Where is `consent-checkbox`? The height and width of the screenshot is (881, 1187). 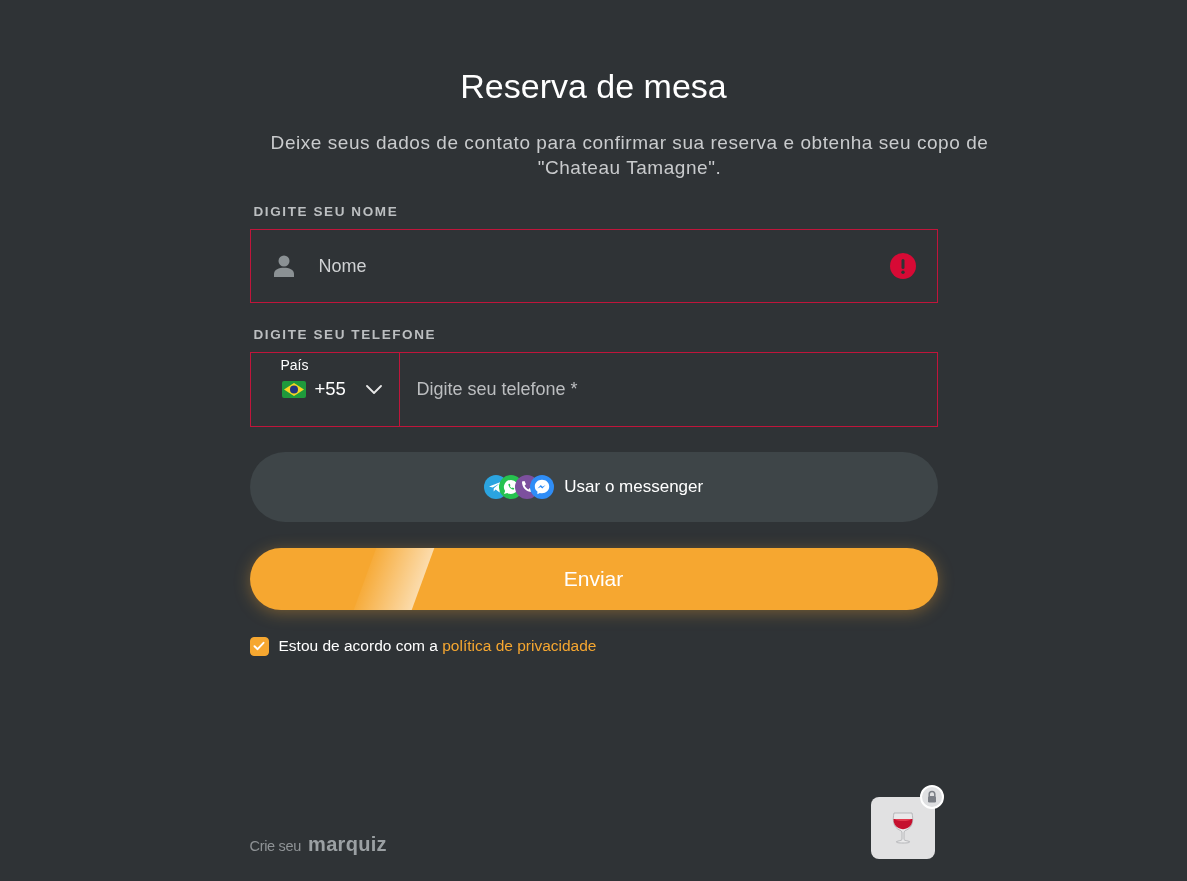
consent-checkbox is located at coordinates (259, 646).